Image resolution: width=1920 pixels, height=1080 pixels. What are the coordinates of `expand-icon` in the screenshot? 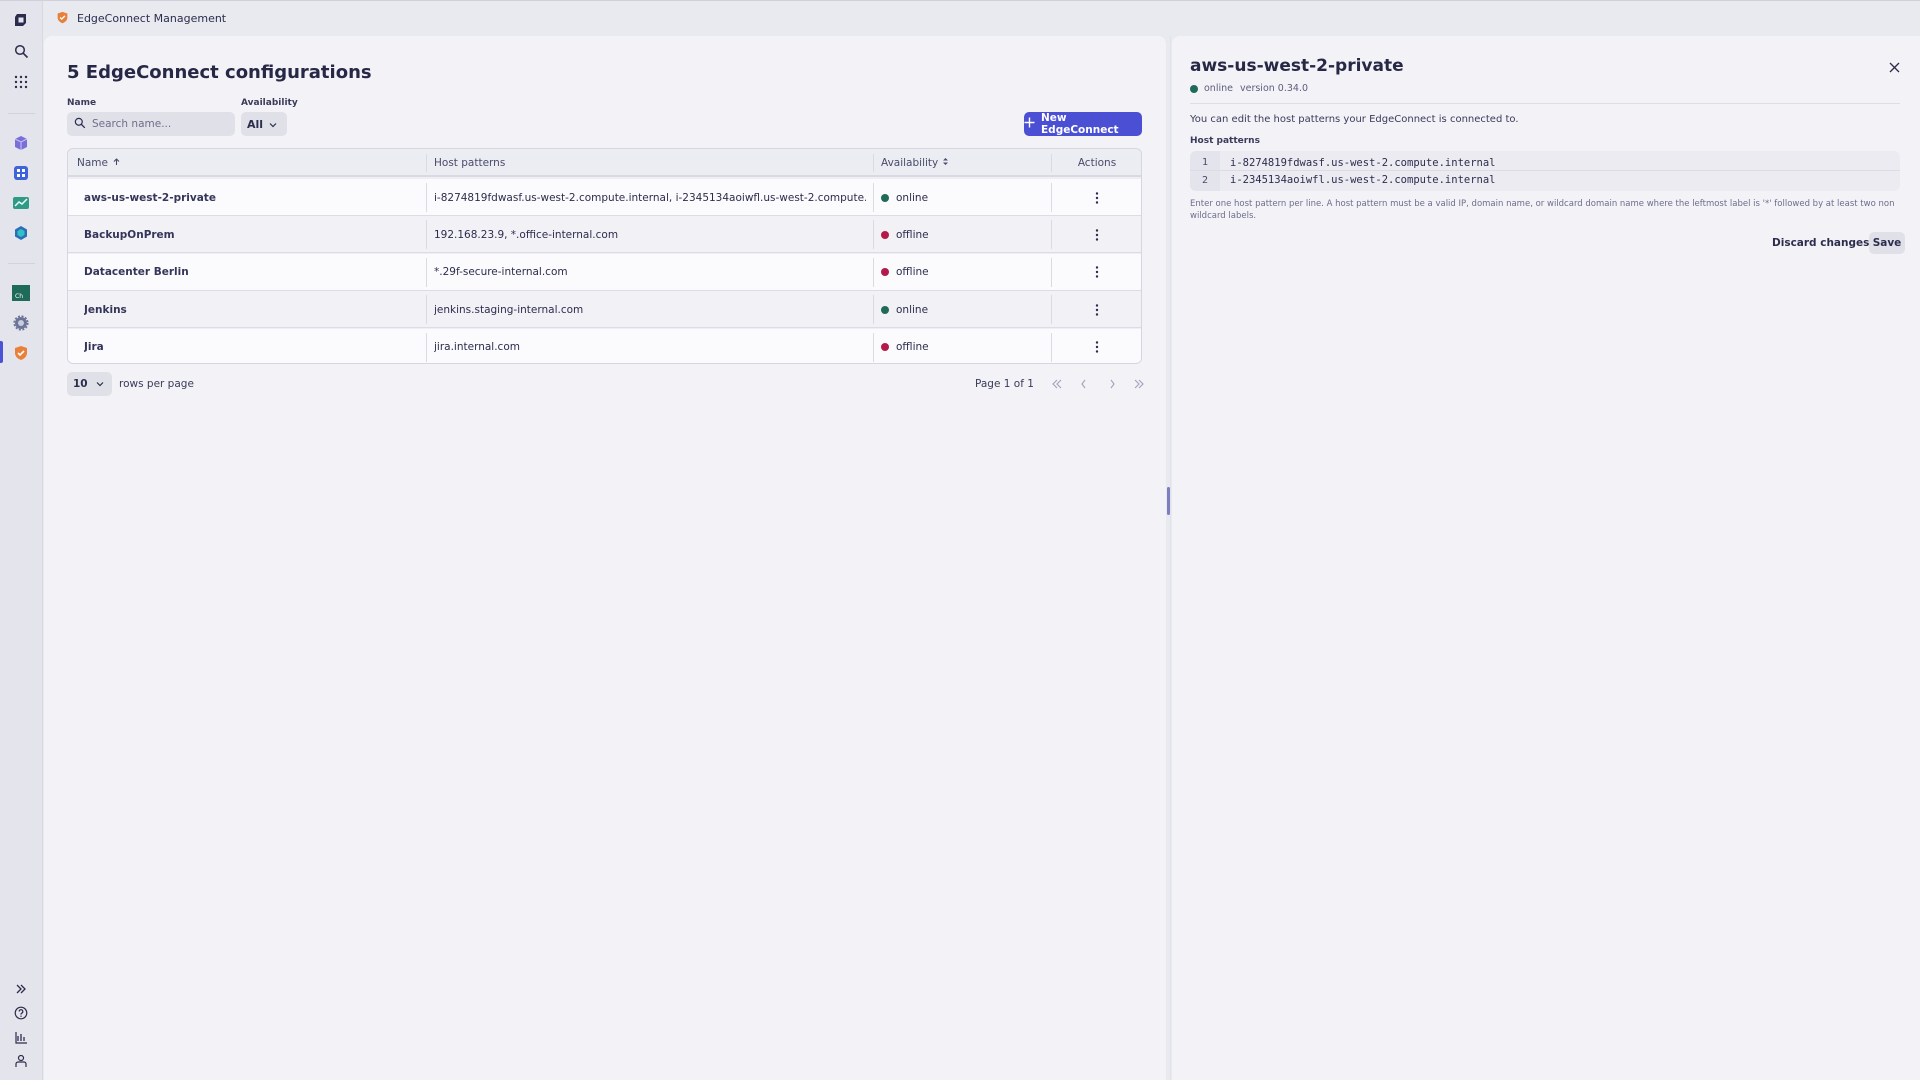 It's located at (21, 989).